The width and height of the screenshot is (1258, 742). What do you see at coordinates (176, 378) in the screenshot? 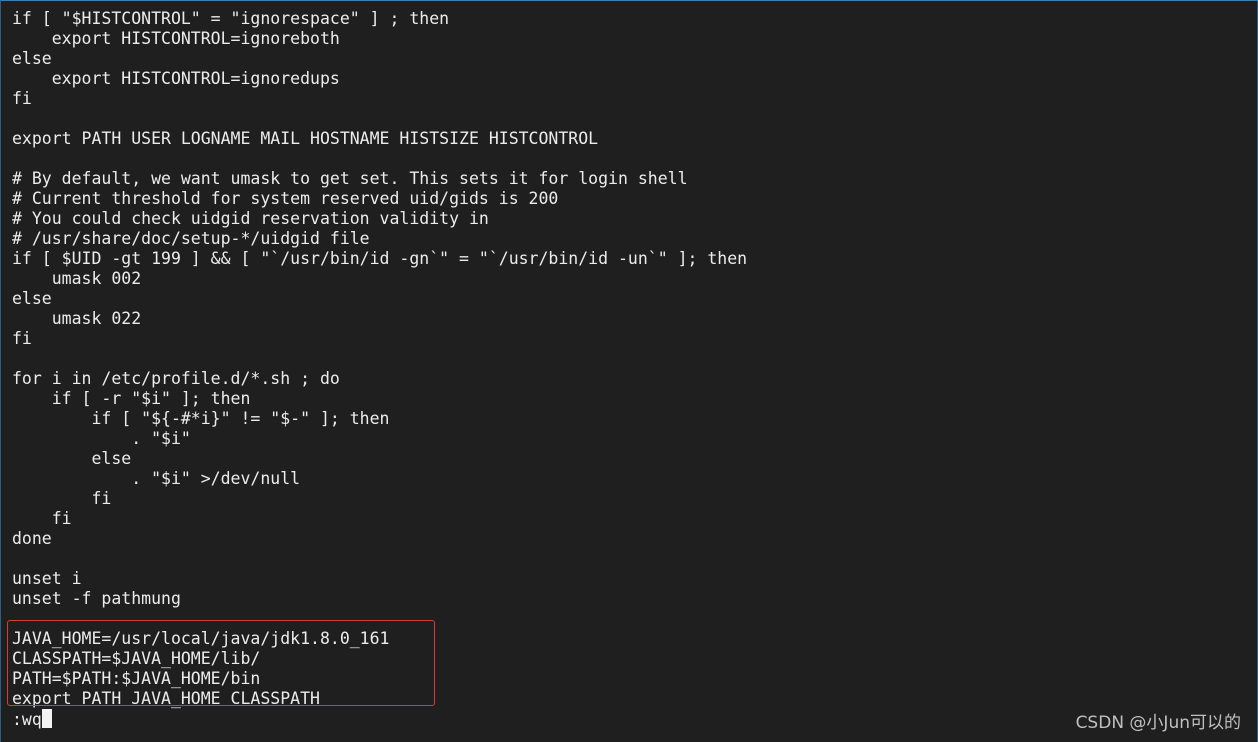
I see `code-line: for i in /etc/profile.d/*.sh ; do` at bounding box center [176, 378].